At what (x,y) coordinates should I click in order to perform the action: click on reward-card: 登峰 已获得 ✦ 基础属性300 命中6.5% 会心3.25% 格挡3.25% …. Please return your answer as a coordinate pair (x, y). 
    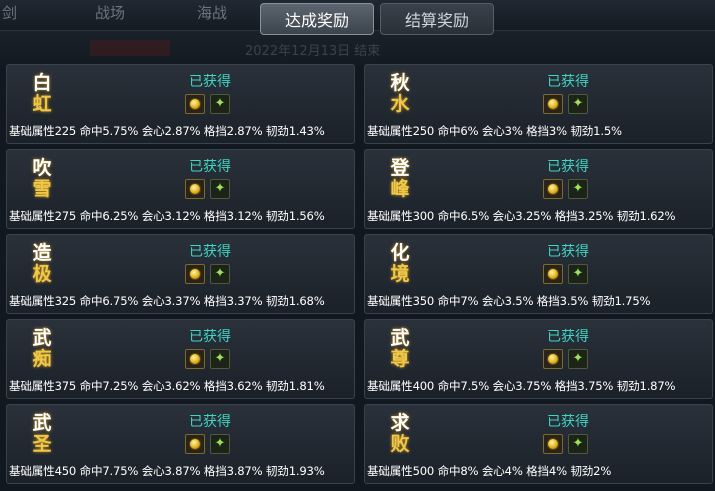
    Looking at the image, I should click on (538, 189).